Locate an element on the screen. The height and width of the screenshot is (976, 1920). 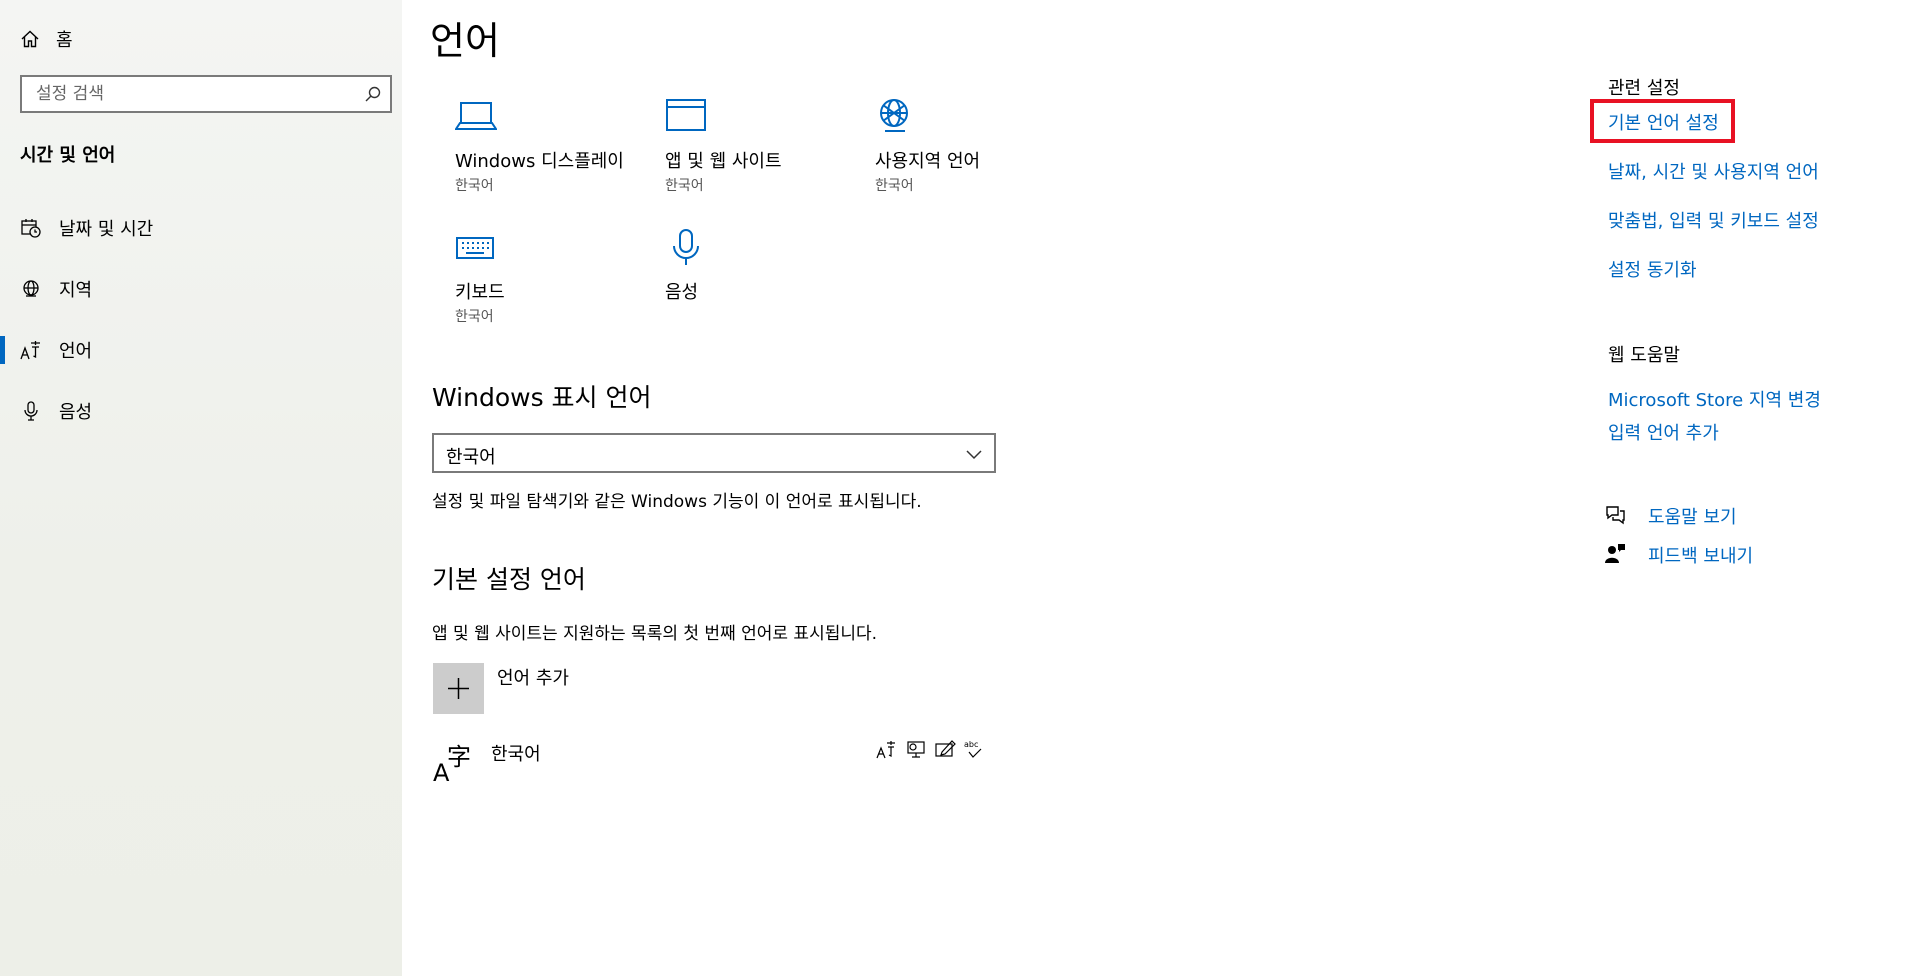
page-title: 언어 is located at coordinates (465, 41).